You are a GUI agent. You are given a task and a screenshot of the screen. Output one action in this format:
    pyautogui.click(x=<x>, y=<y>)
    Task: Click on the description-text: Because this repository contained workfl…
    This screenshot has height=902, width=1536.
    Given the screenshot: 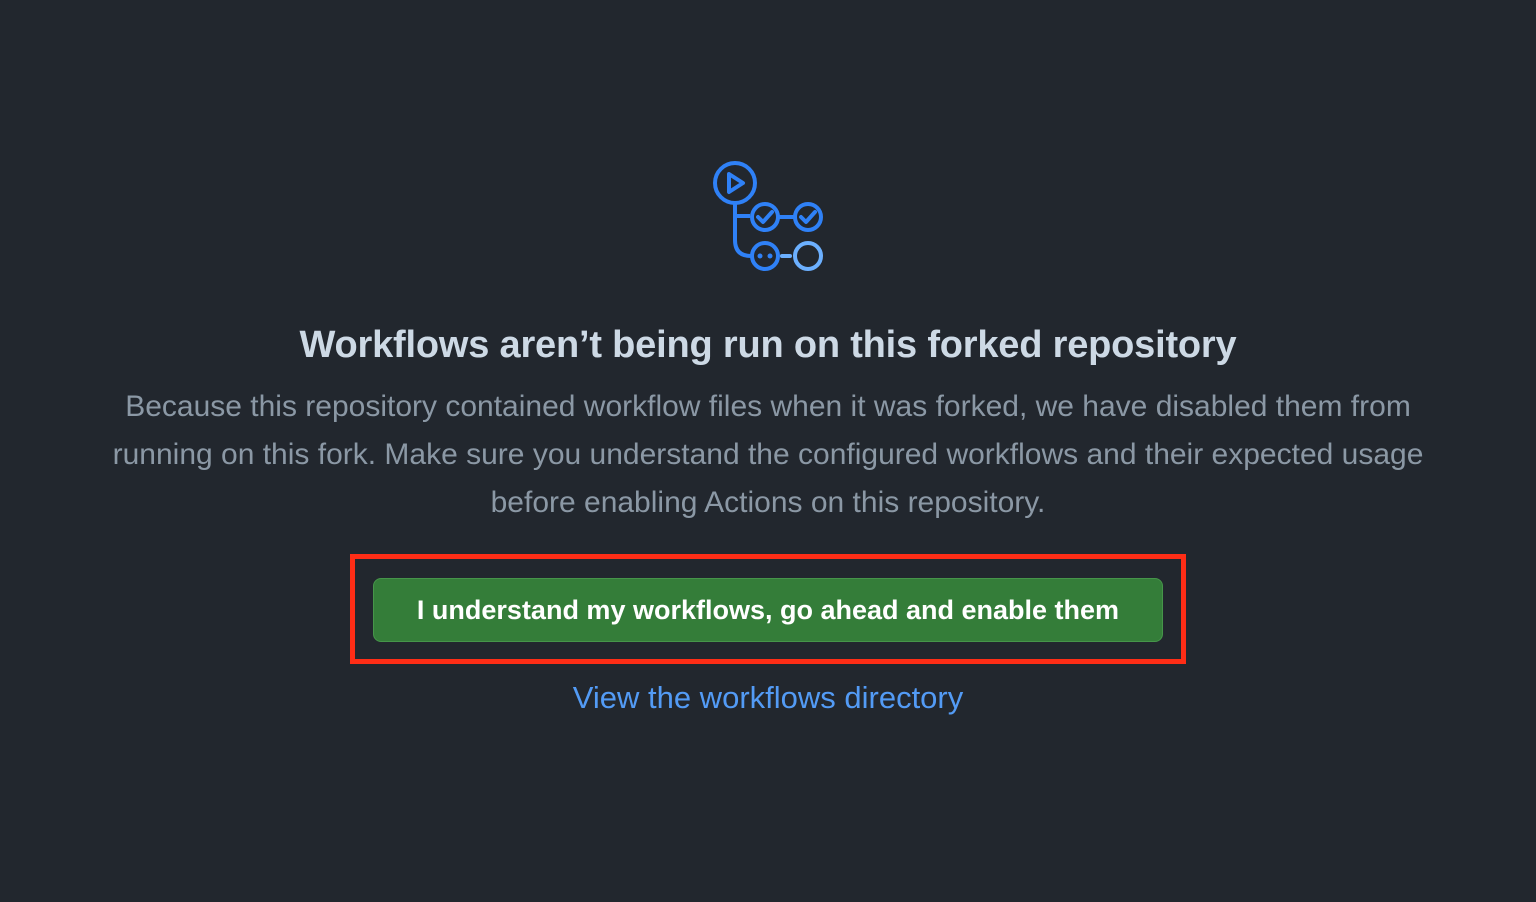 What is the action you would take?
    pyautogui.click(x=768, y=454)
    